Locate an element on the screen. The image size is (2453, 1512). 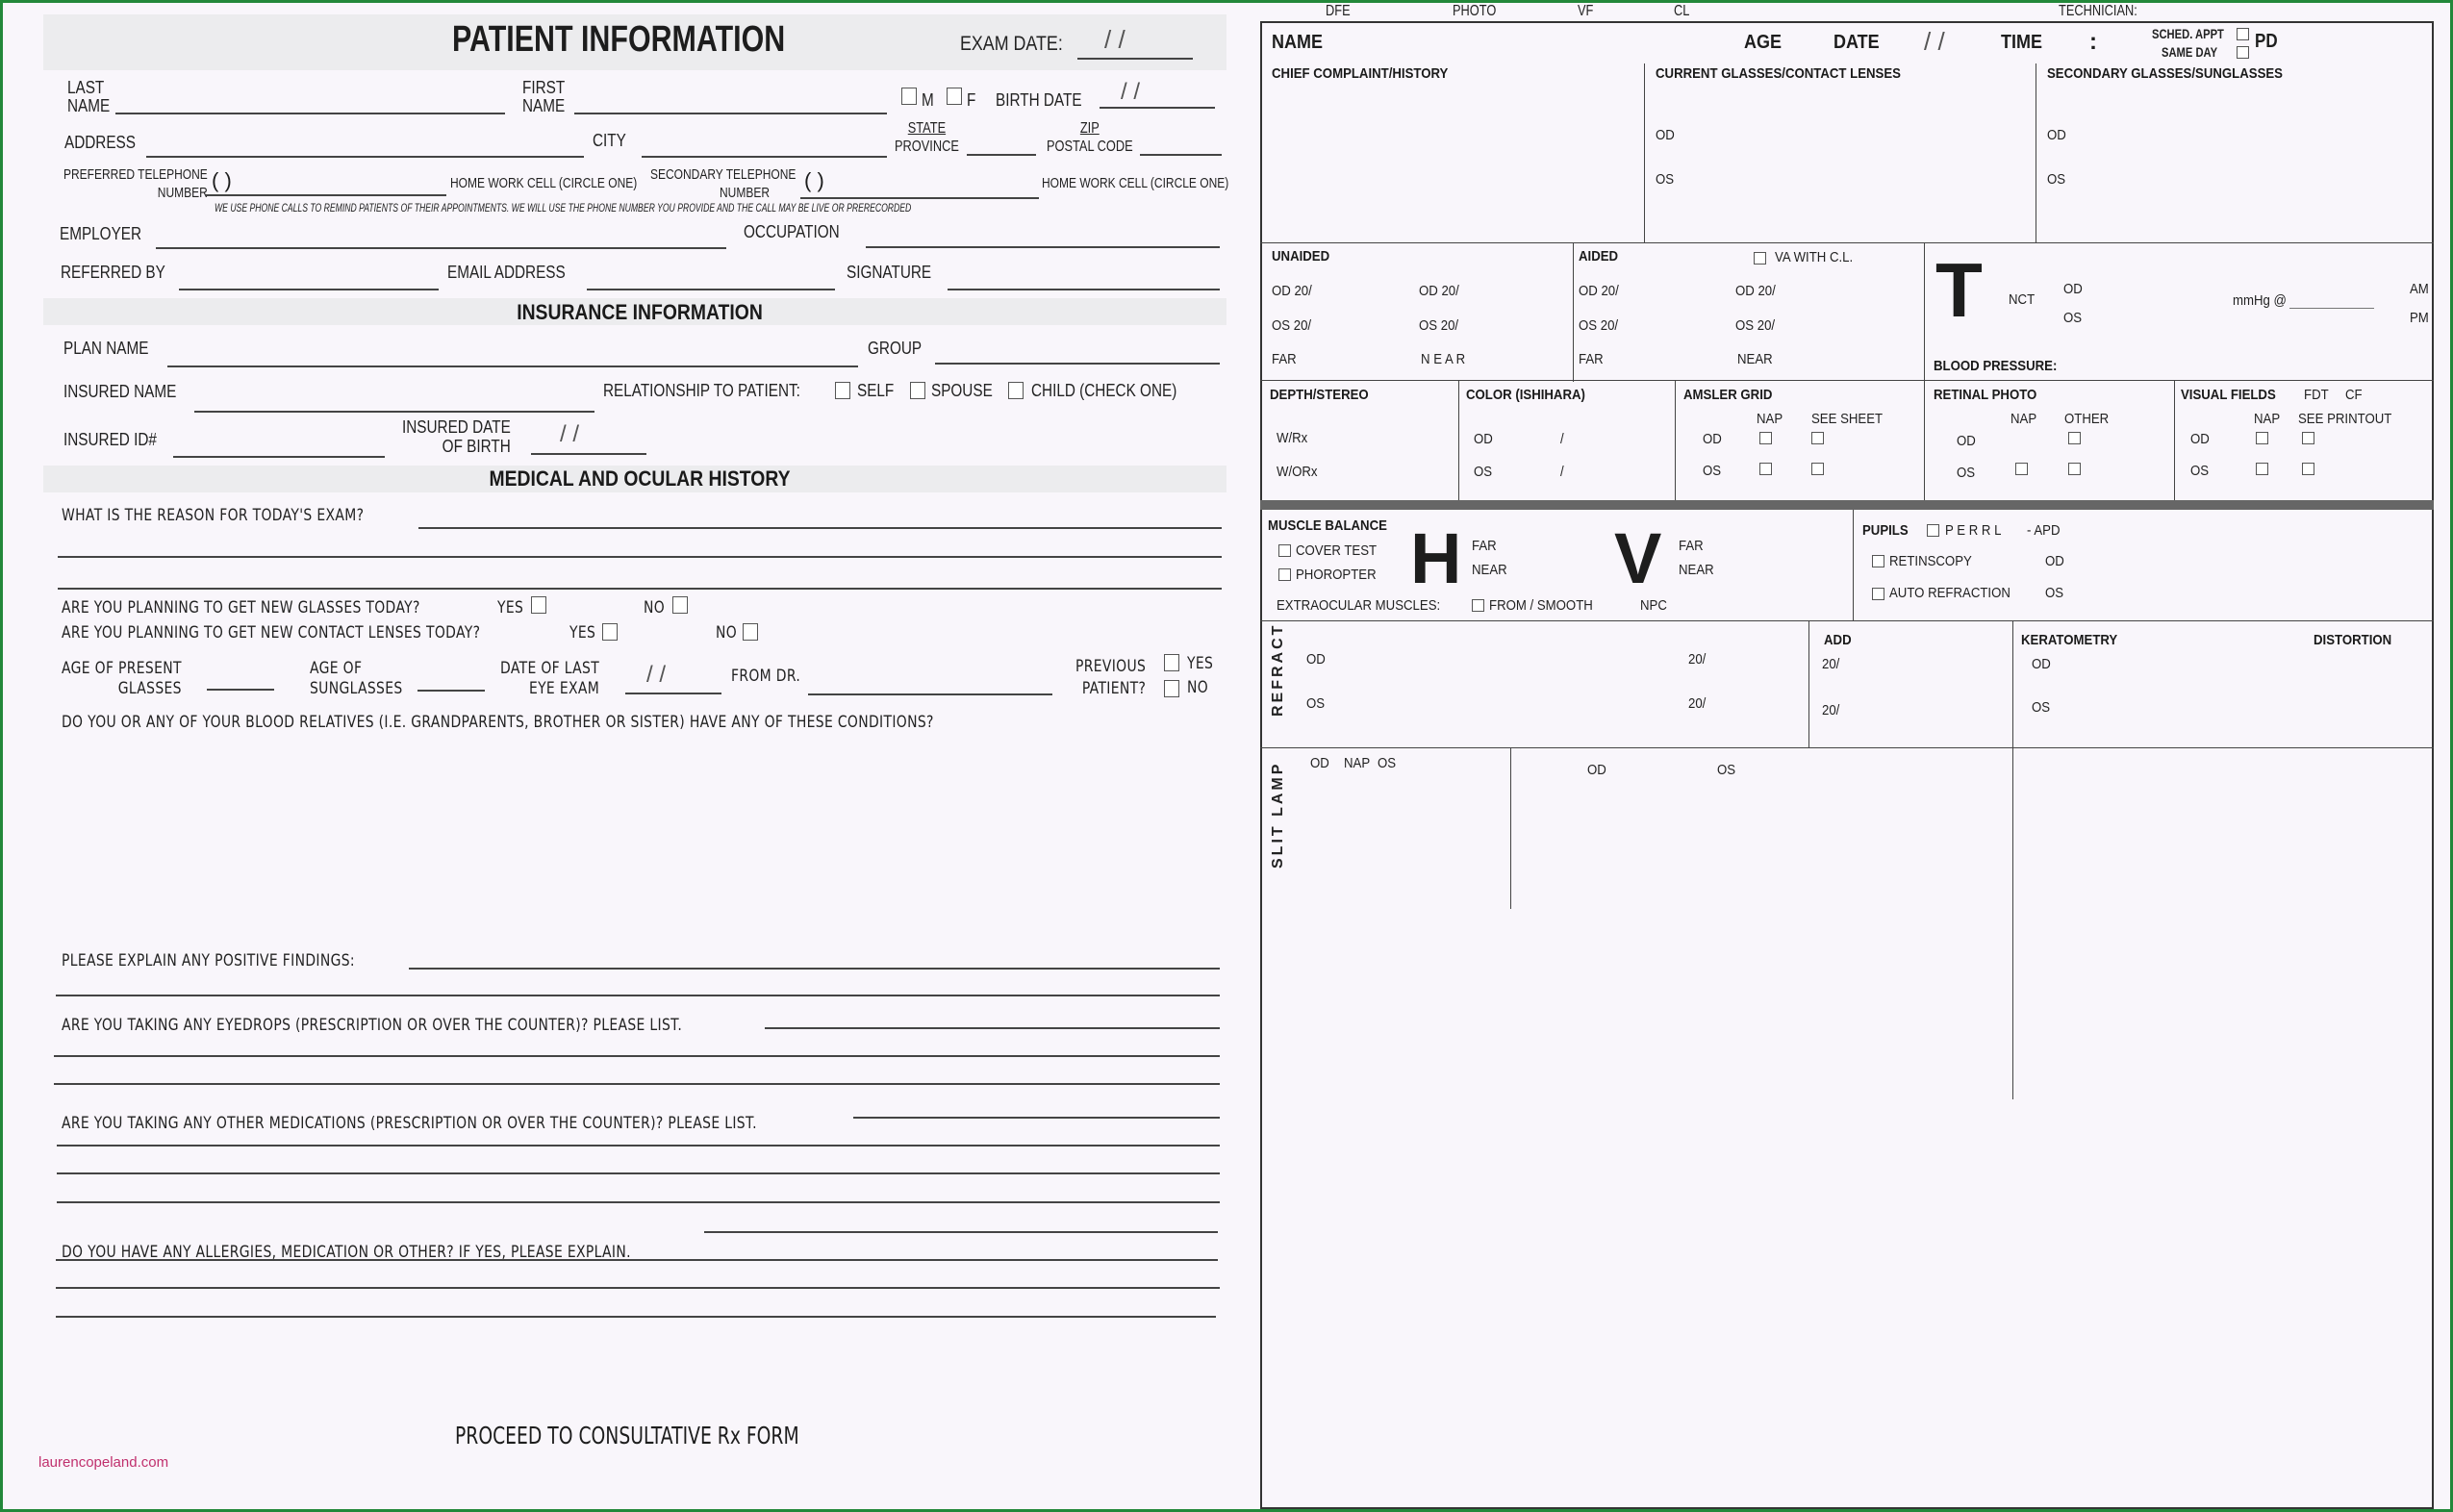
unaided-od-far: OD 20/ is located at coordinates (1292, 291).